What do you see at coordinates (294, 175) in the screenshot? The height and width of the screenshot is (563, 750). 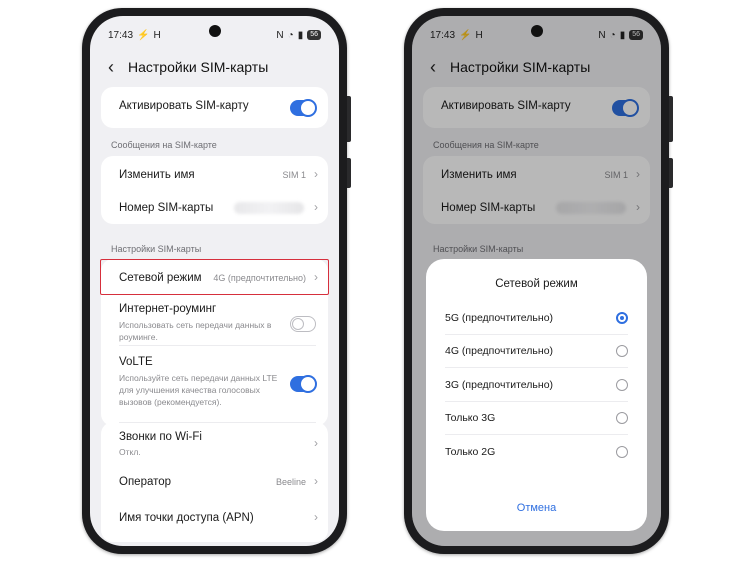 I see `rename-value: SIM 1` at bounding box center [294, 175].